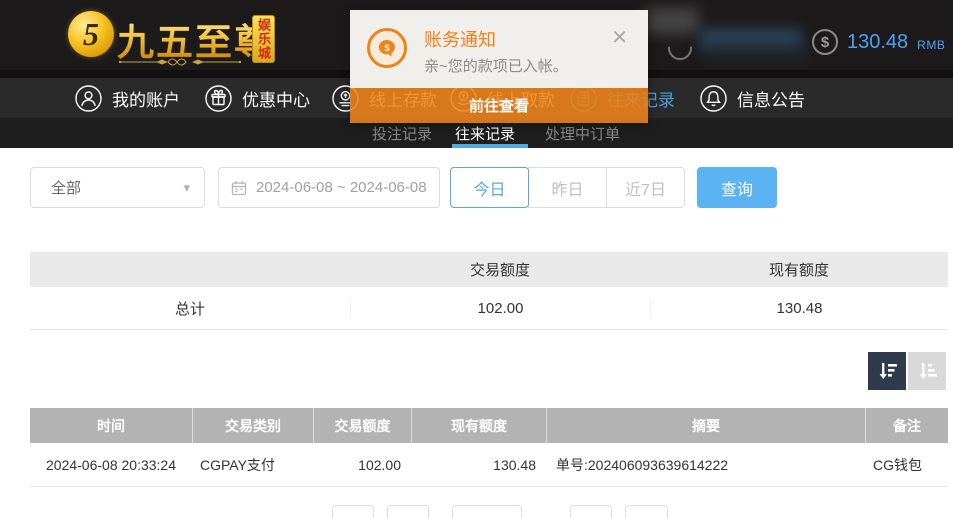  What do you see at coordinates (189, 309) in the screenshot?
I see `summary-total-label: 总计` at bounding box center [189, 309].